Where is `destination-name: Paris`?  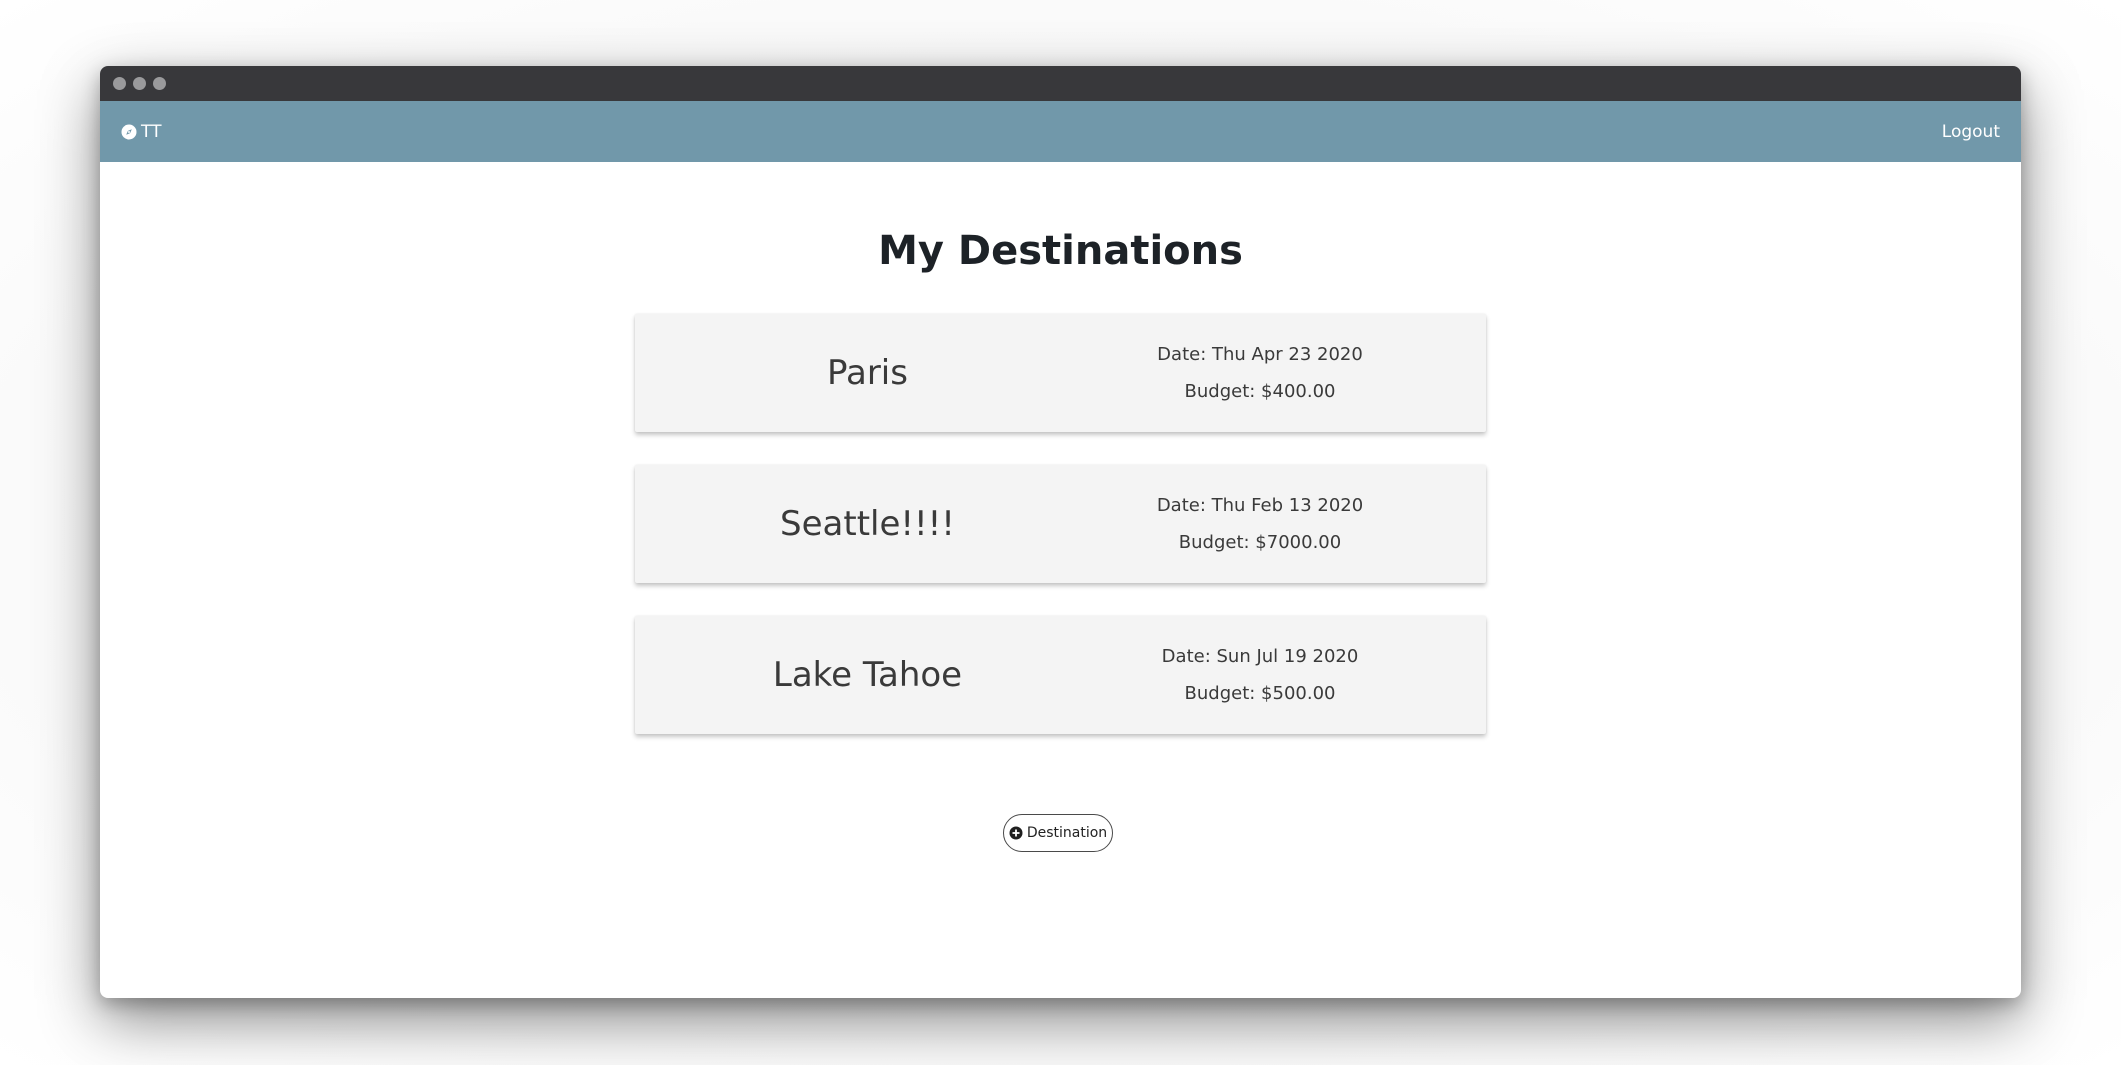 destination-name: Paris is located at coordinates (867, 373).